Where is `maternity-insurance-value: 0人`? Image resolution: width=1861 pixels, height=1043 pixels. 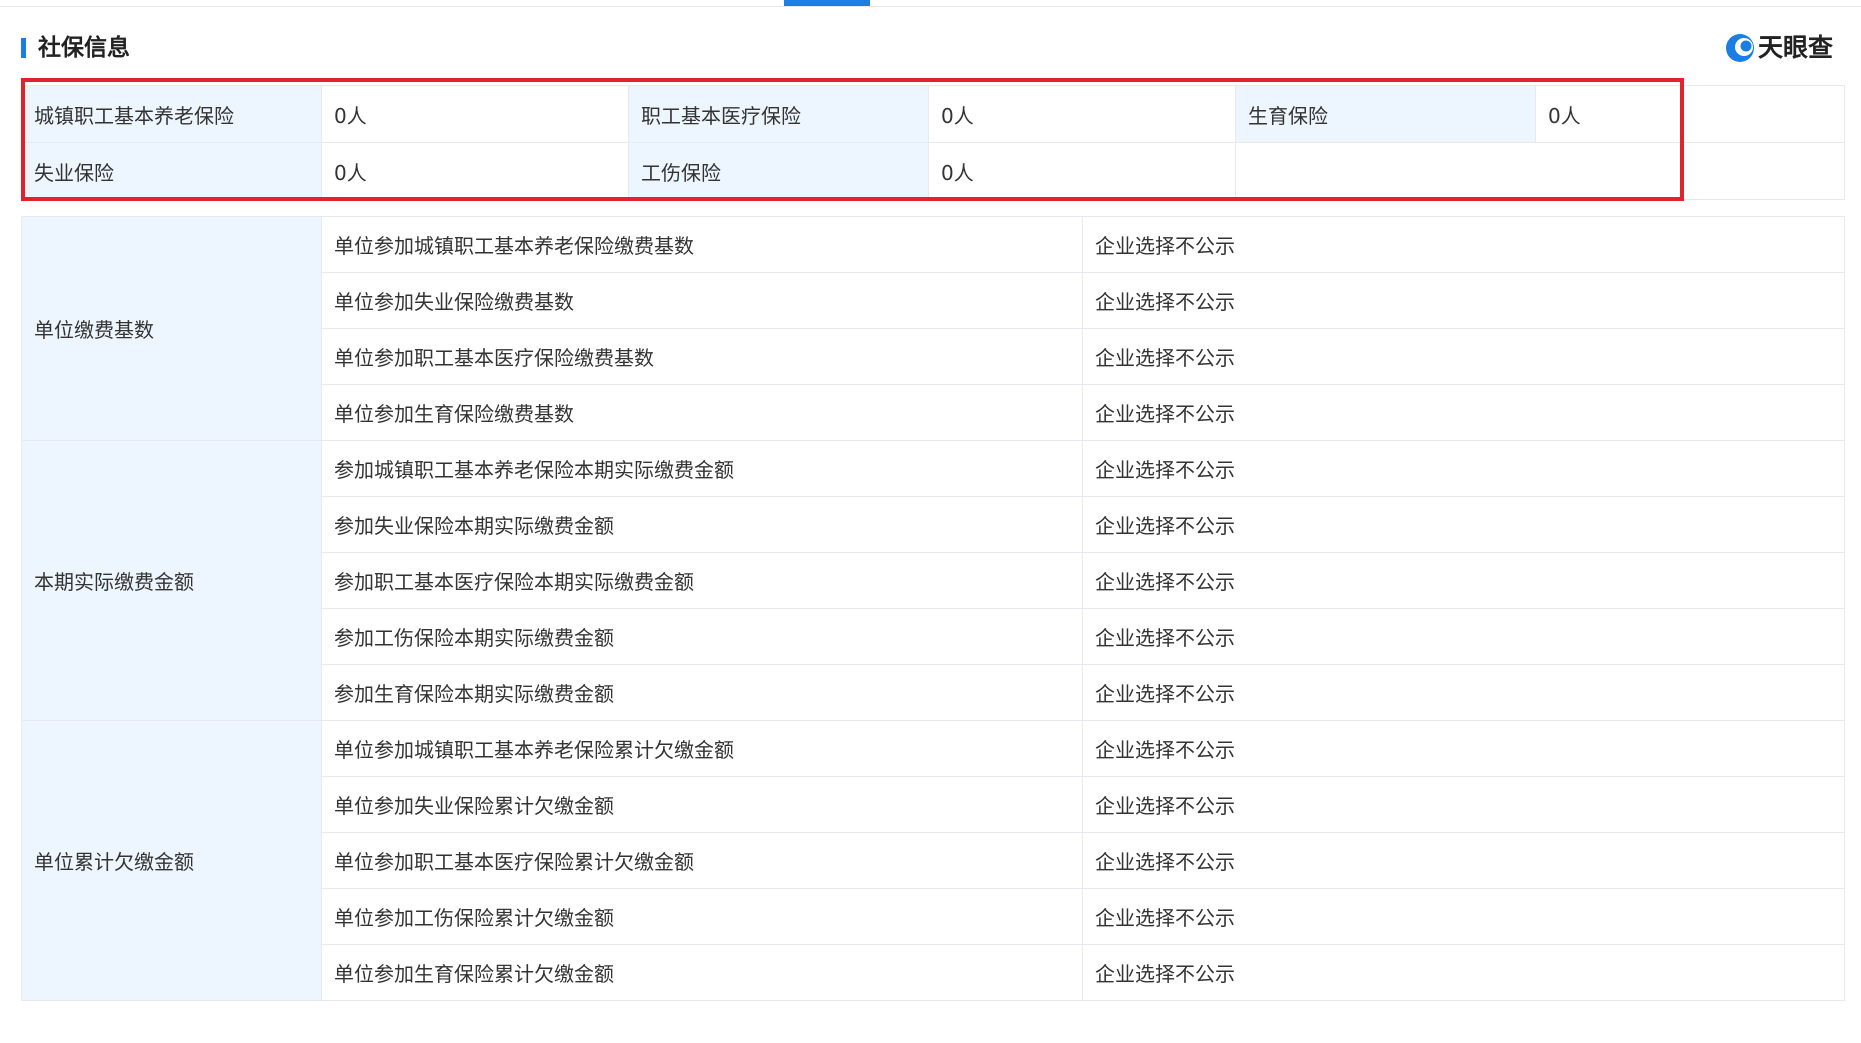
maternity-insurance-value: 0人 is located at coordinates (1690, 114).